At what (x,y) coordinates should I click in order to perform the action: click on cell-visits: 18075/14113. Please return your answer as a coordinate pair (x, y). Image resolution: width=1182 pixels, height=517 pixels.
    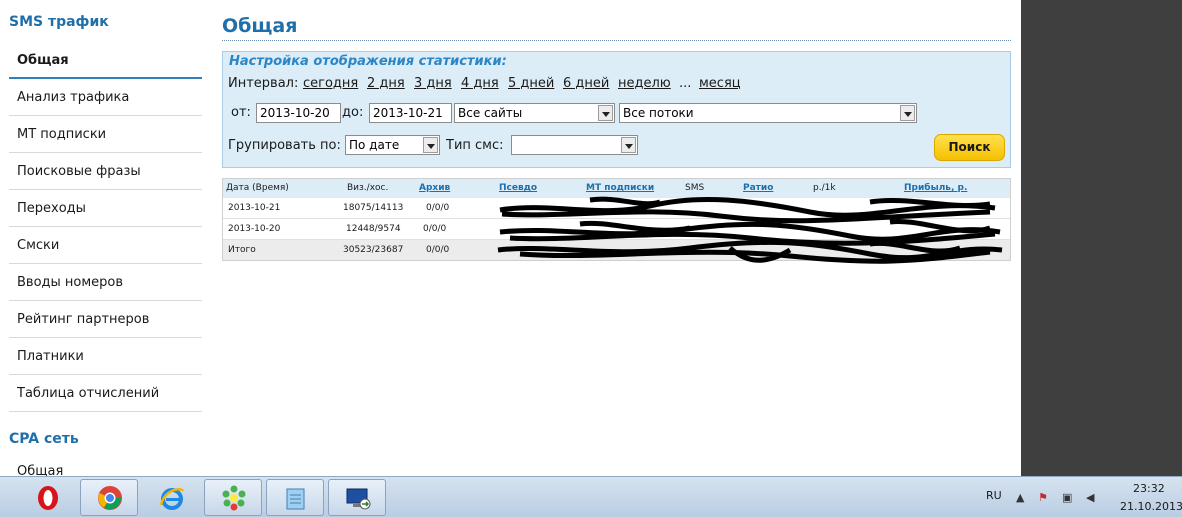
    Looking at the image, I should click on (373, 208).